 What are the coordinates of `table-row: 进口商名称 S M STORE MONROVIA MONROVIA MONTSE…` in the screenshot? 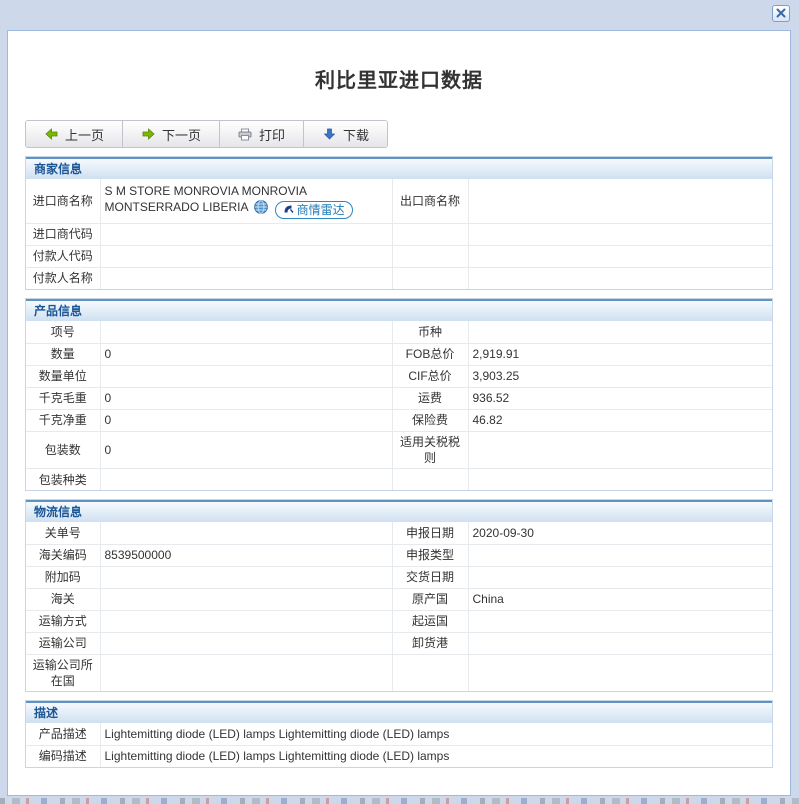 It's located at (399, 201).